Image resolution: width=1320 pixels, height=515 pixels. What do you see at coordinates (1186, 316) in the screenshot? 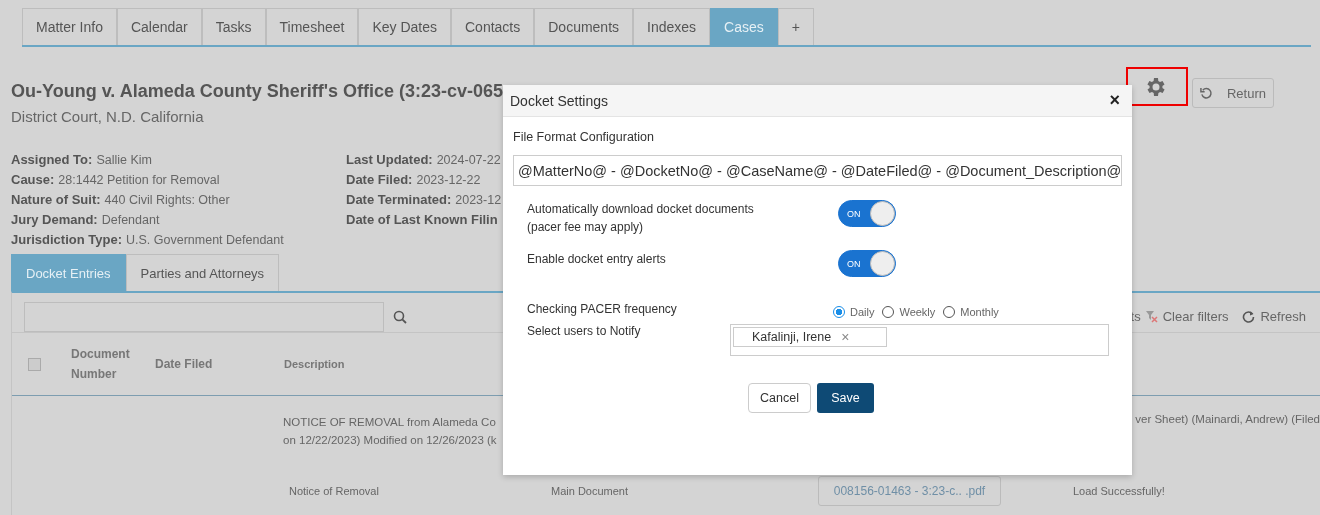
I see `clear-filters-button: Clear filters` at bounding box center [1186, 316].